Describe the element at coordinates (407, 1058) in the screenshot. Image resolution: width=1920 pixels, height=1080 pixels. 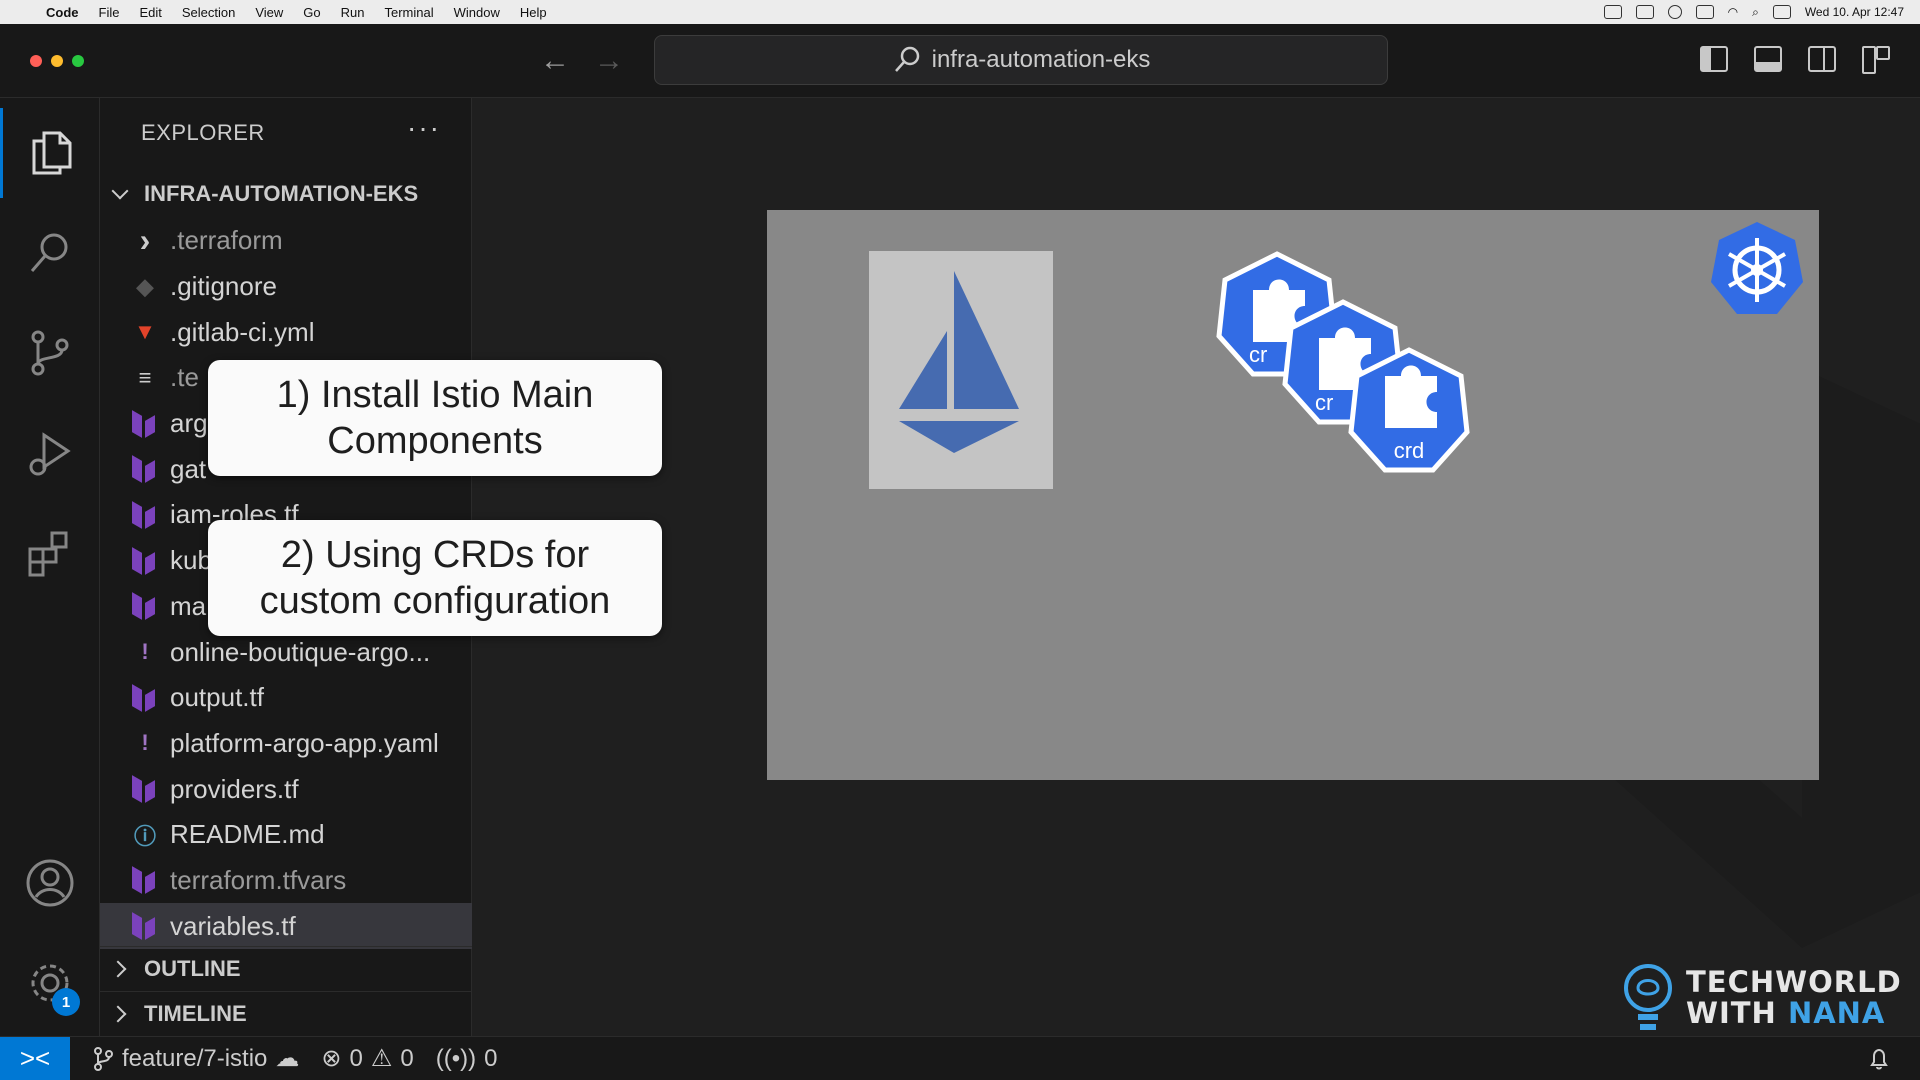
I see `warning-count: 0` at that location.